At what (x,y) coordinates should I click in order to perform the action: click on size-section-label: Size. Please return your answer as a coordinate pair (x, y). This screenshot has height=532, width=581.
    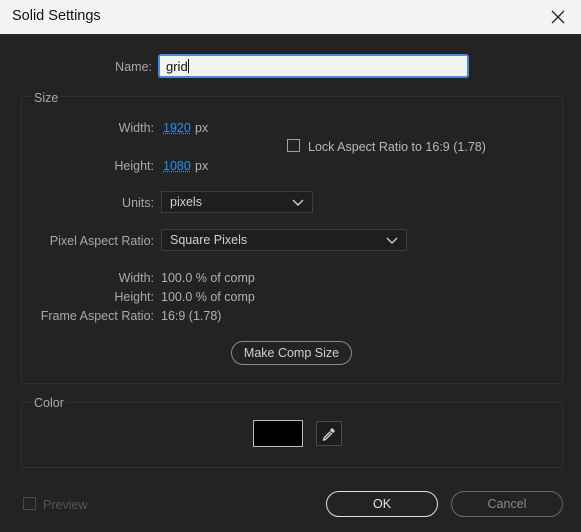
    Looking at the image, I should click on (46, 98).